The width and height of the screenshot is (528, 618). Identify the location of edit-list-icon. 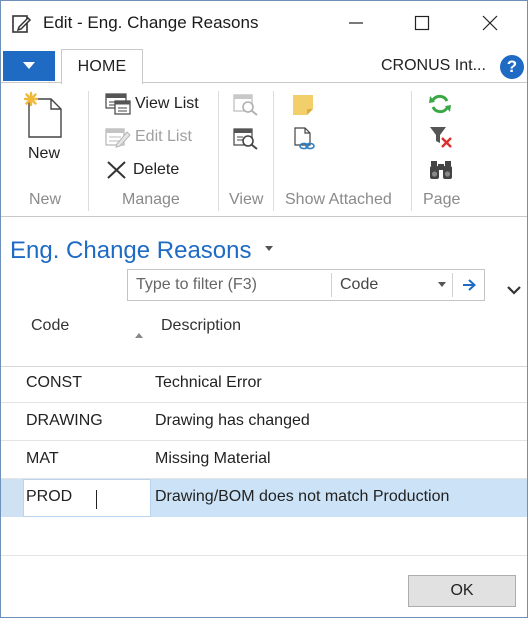
(118, 138).